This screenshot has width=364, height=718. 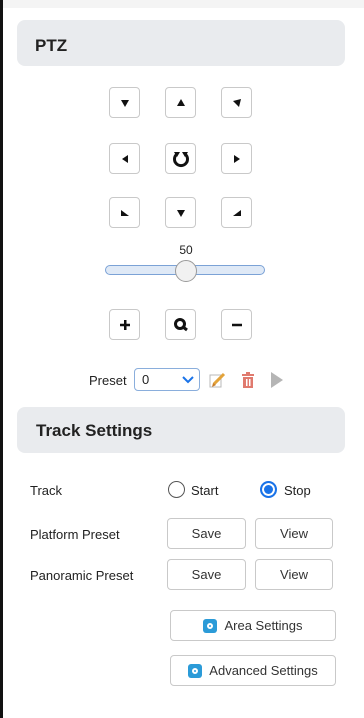 I want to click on area-settings-button: Area Settings, so click(x=253, y=625).